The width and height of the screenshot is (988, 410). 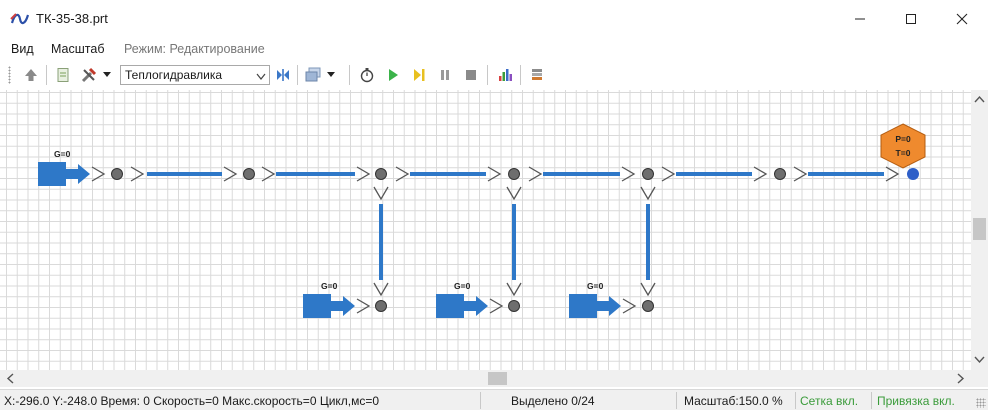 I want to click on domain-select: Теплогидравлика, so click(x=195, y=75).